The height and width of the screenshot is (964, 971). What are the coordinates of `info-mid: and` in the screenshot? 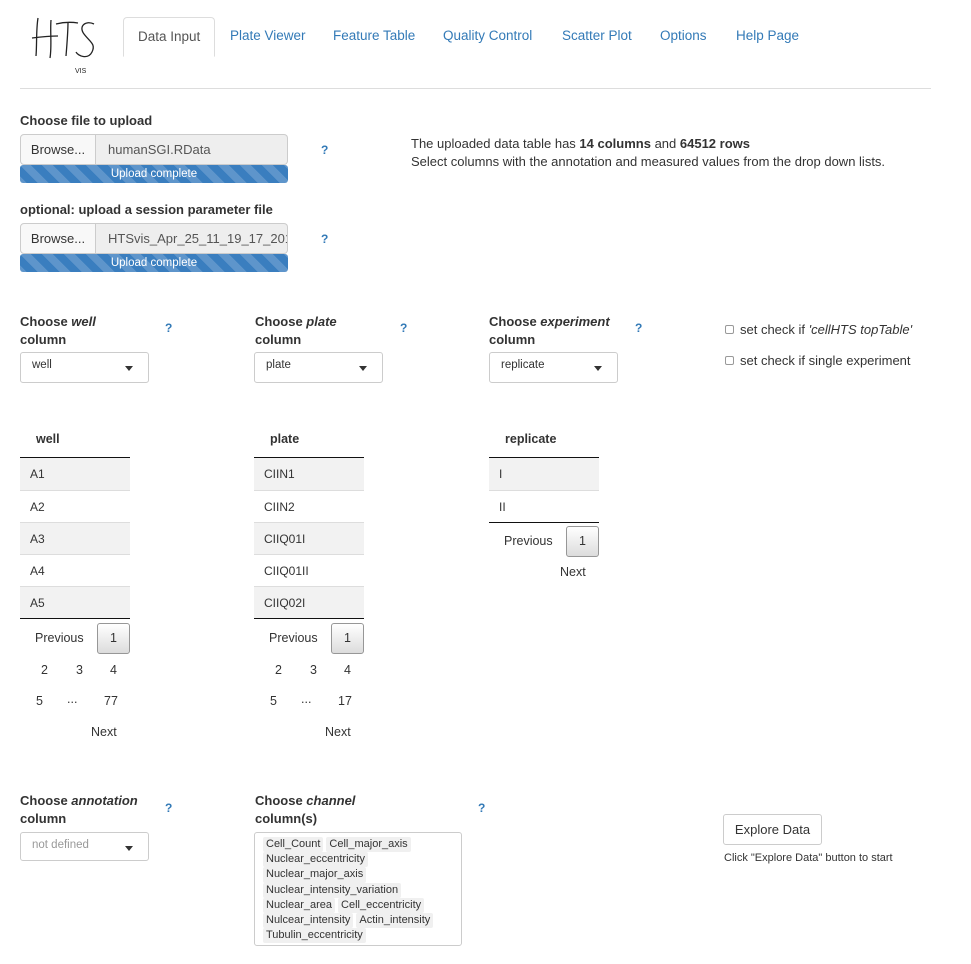 It's located at (665, 143).